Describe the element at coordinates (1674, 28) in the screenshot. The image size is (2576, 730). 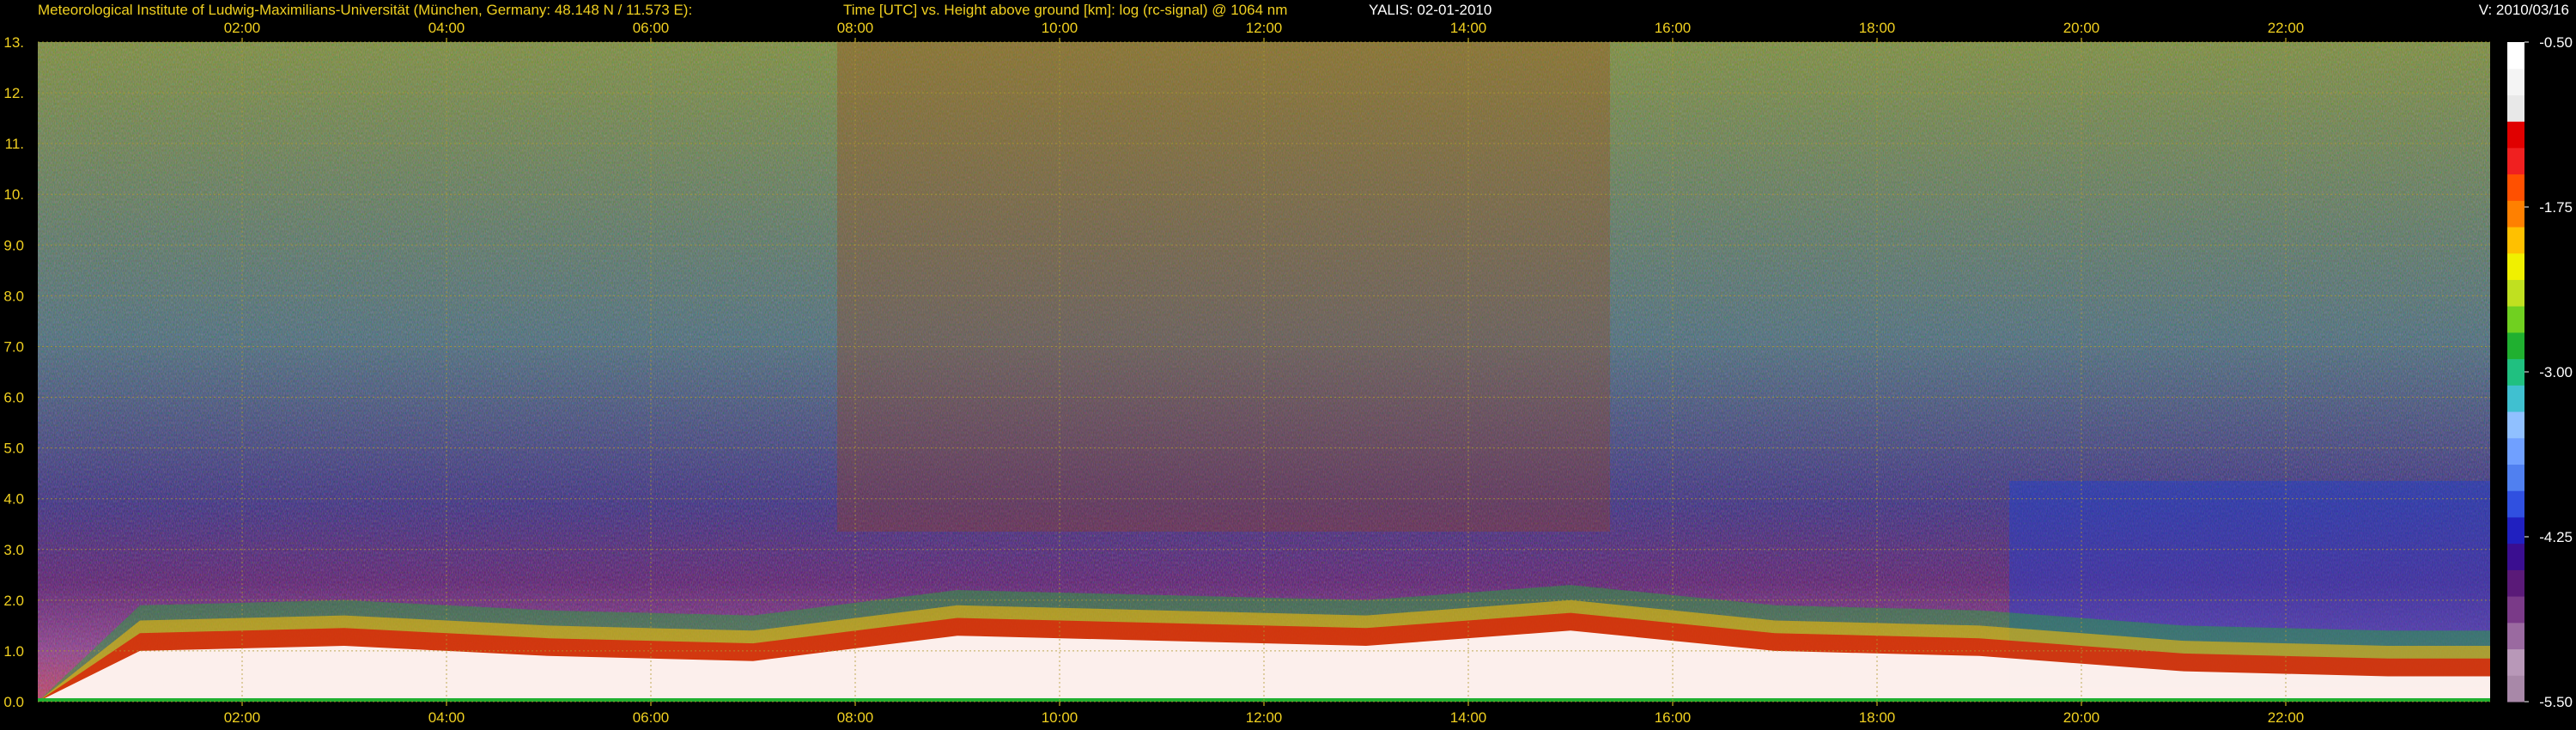
I see `xtick-top-label-7: 16:00` at that location.